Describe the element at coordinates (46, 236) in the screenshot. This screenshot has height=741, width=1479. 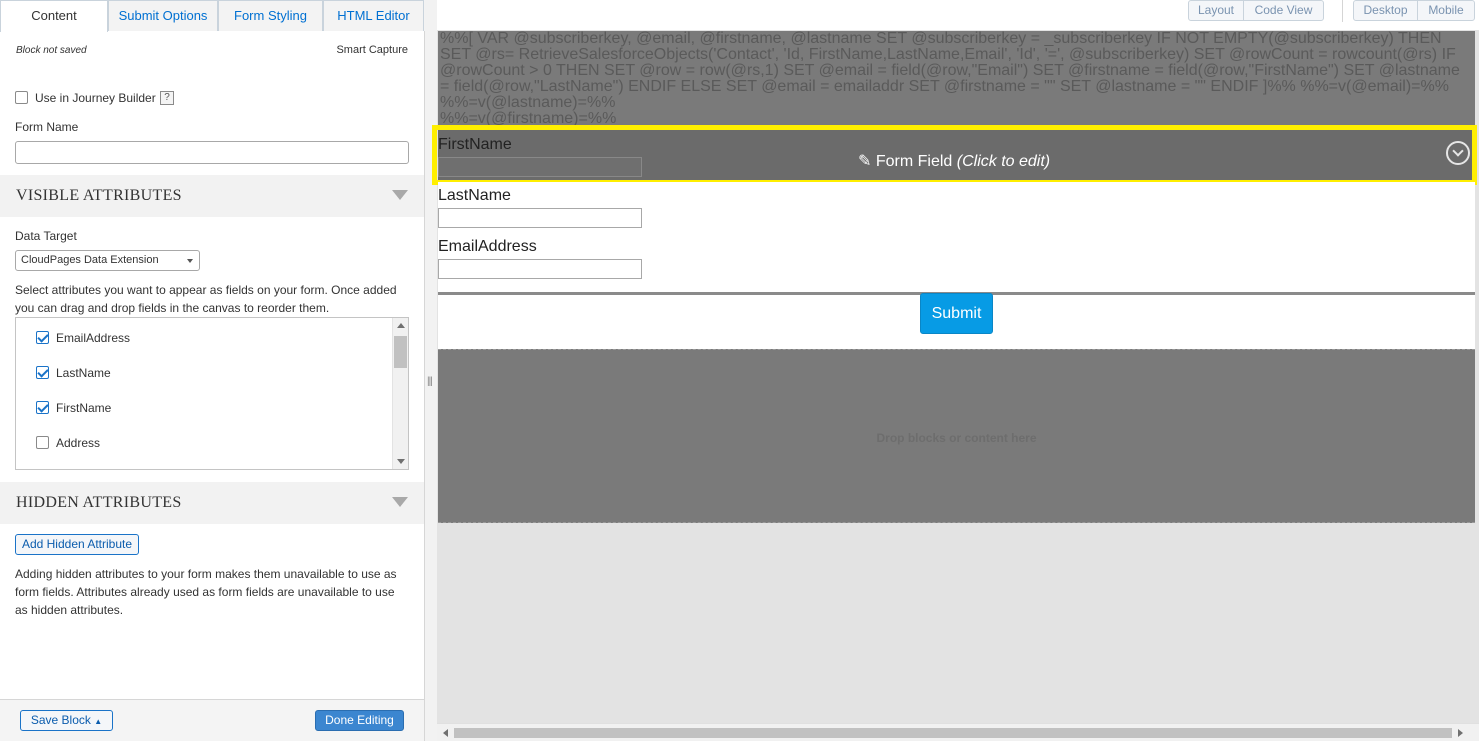
I see `data-target-label: Data Target` at that location.